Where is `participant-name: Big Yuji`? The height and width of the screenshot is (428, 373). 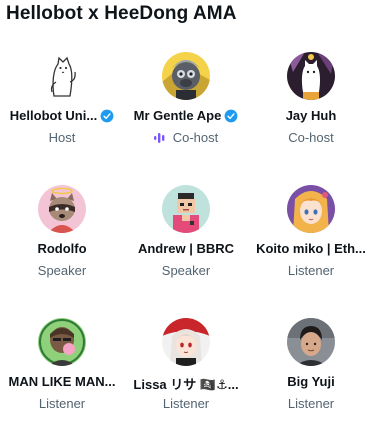 participant-name: Big Yuji is located at coordinates (311, 381).